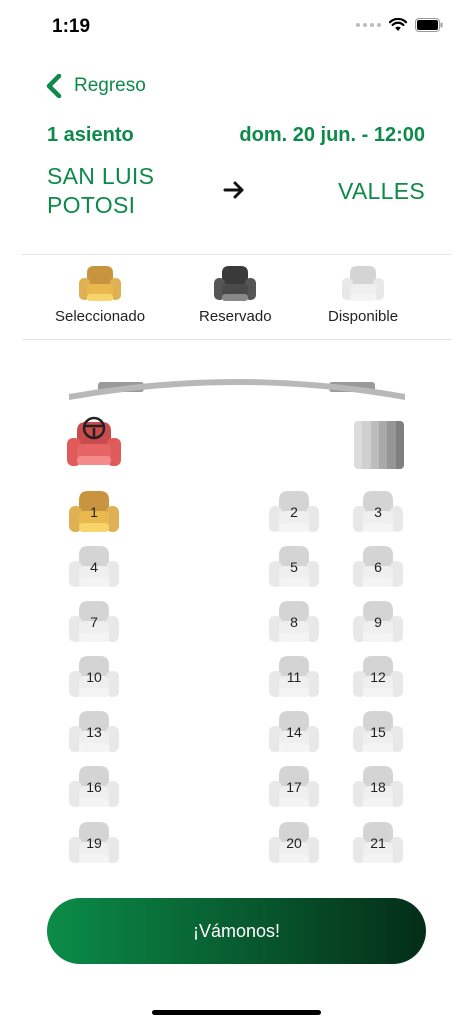 This screenshot has width=473, height=1024. I want to click on legend-reserved: Reservado, so click(235, 294).